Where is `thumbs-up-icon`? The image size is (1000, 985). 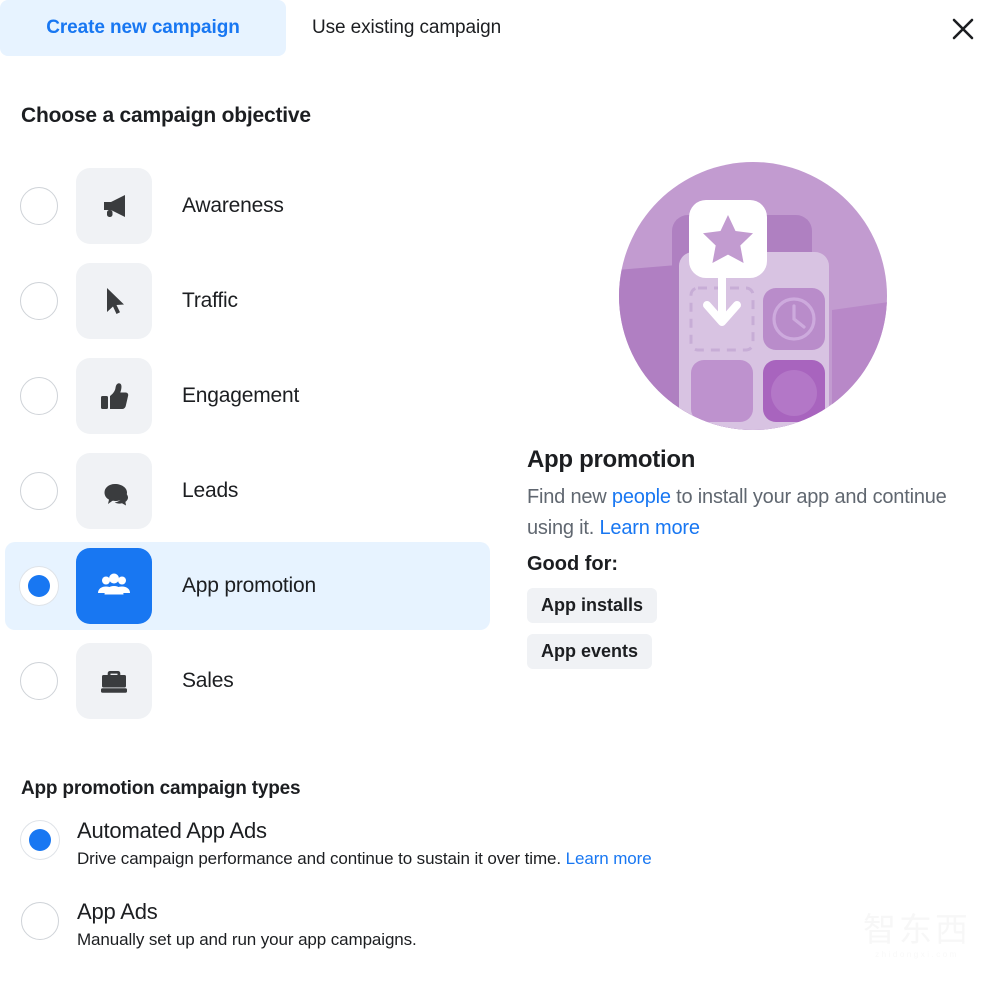 thumbs-up-icon is located at coordinates (115, 396).